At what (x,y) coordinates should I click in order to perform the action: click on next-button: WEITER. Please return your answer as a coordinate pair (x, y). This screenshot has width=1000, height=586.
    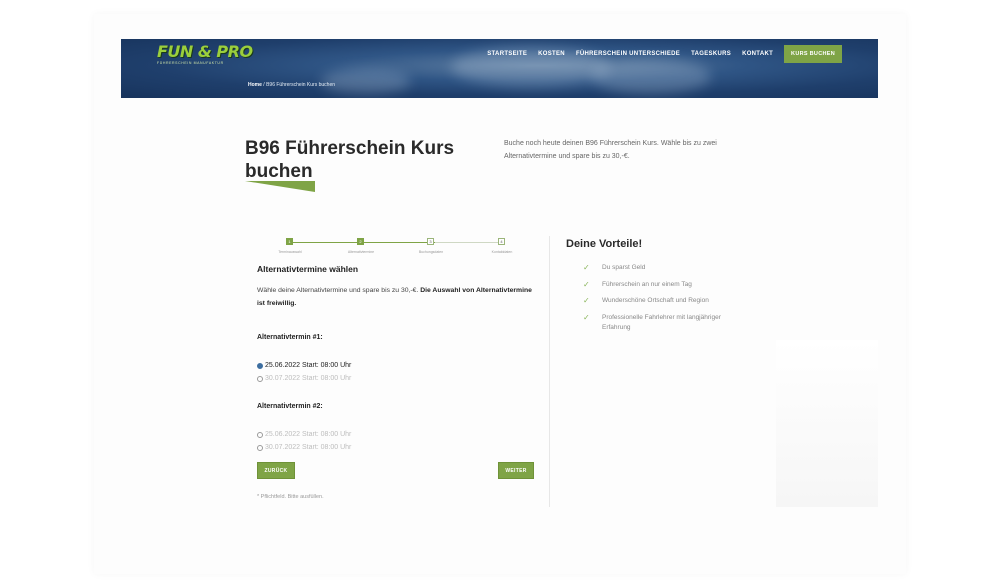
    Looking at the image, I should click on (516, 470).